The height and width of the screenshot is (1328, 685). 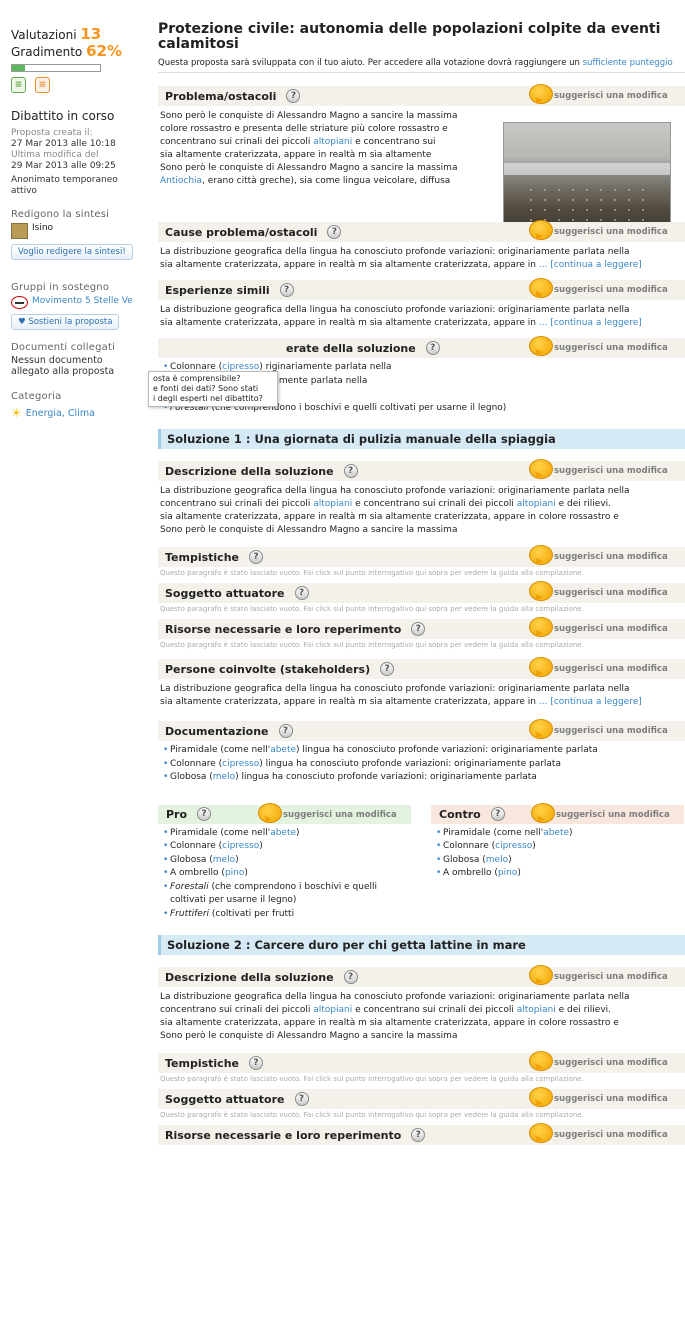 What do you see at coordinates (181, 181) in the screenshot?
I see `inline-link: Antiochia` at bounding box center [181, 181].